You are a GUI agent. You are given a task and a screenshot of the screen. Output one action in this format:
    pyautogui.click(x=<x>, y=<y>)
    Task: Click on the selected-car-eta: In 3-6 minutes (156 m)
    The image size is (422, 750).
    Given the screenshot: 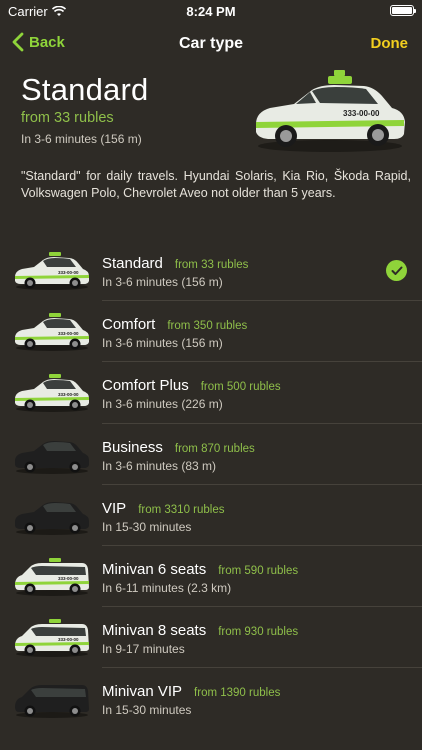 What is the action you would take?
    pyautogui.click(x=81, y=139)
    